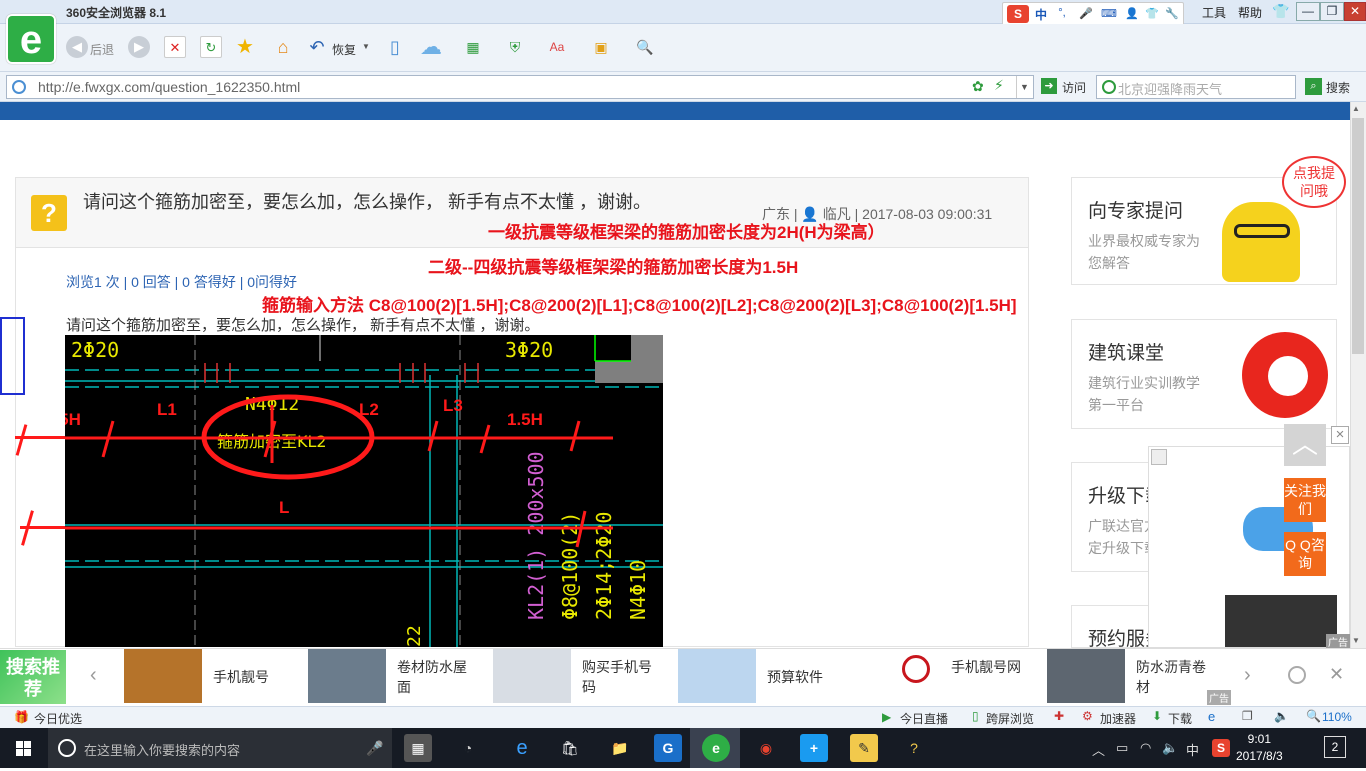 The height and width of the screenshot is (771, 1366). I want to click on ask-bubble: 点我提问哦, so click(1314, 182).